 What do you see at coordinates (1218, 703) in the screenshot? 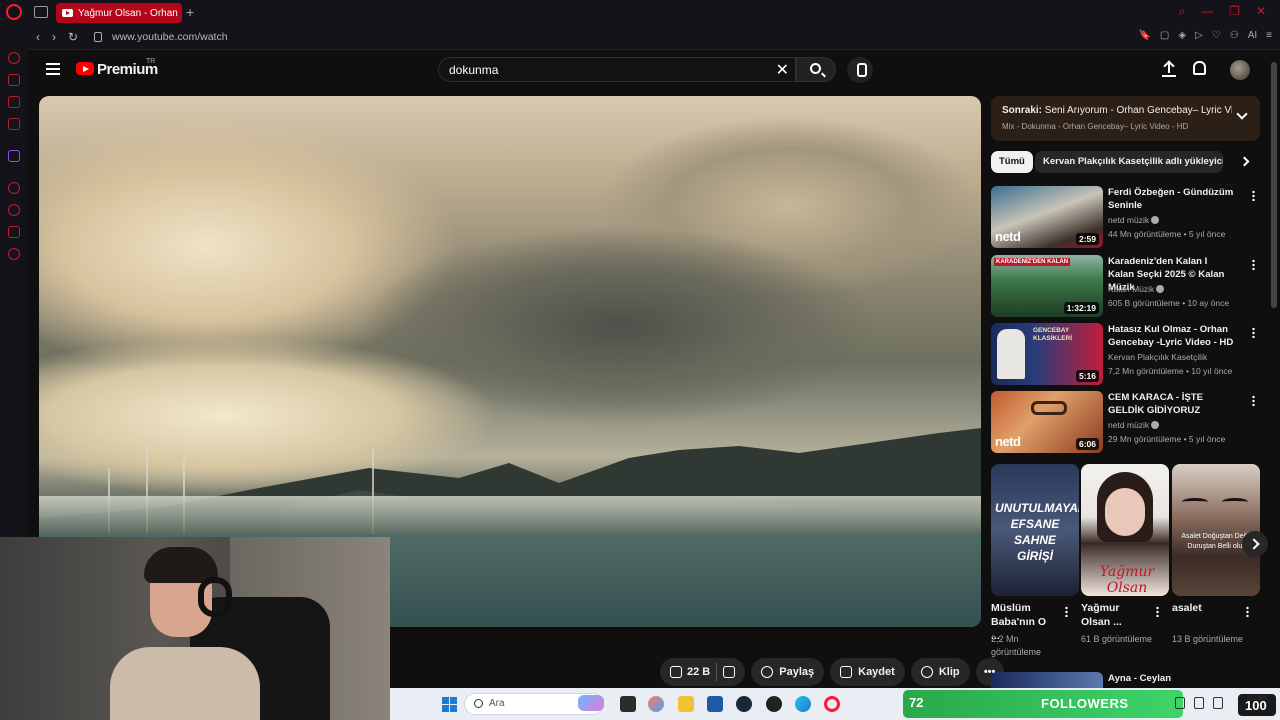
I see `volume-icon` at bounding box center [1218, 703].